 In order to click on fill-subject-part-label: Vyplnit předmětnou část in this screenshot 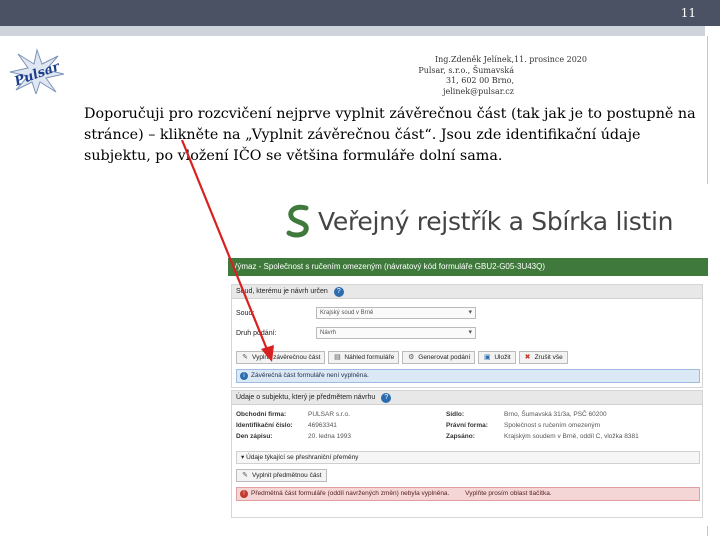, I will do `click(287, 475)`.